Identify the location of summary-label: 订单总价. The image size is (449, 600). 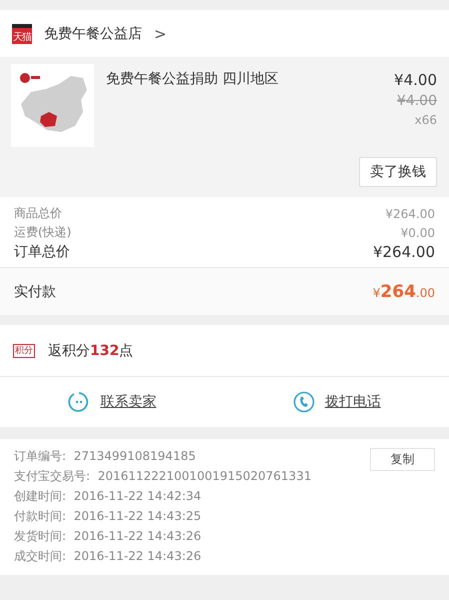
(42, 252).